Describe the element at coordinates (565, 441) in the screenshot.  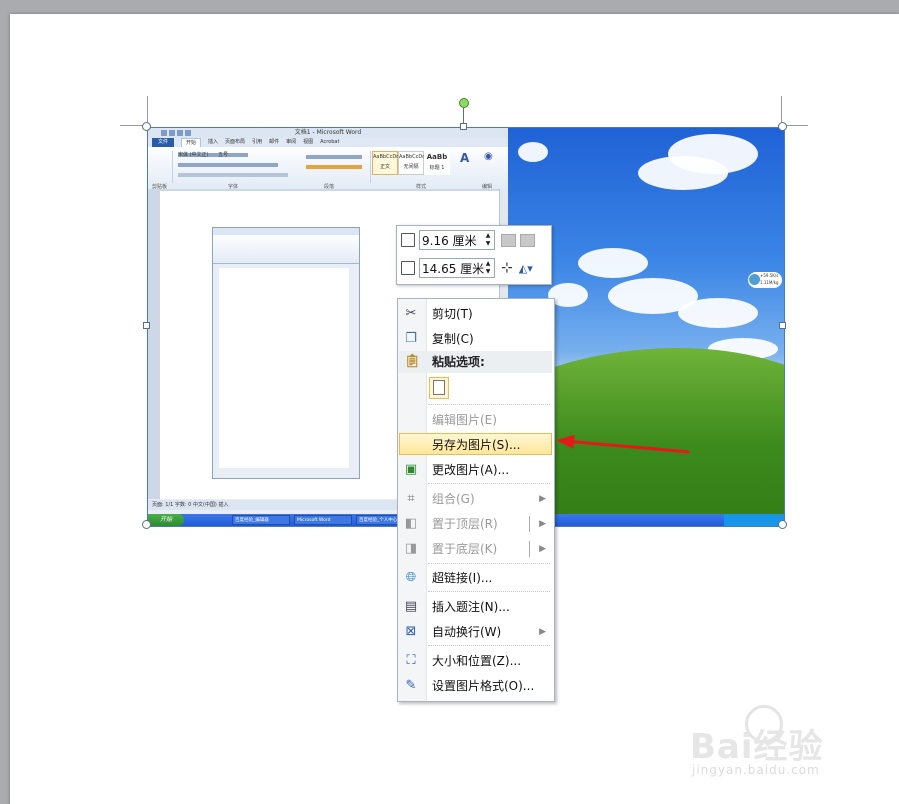
I see `annotation-arrow-head` at that location.